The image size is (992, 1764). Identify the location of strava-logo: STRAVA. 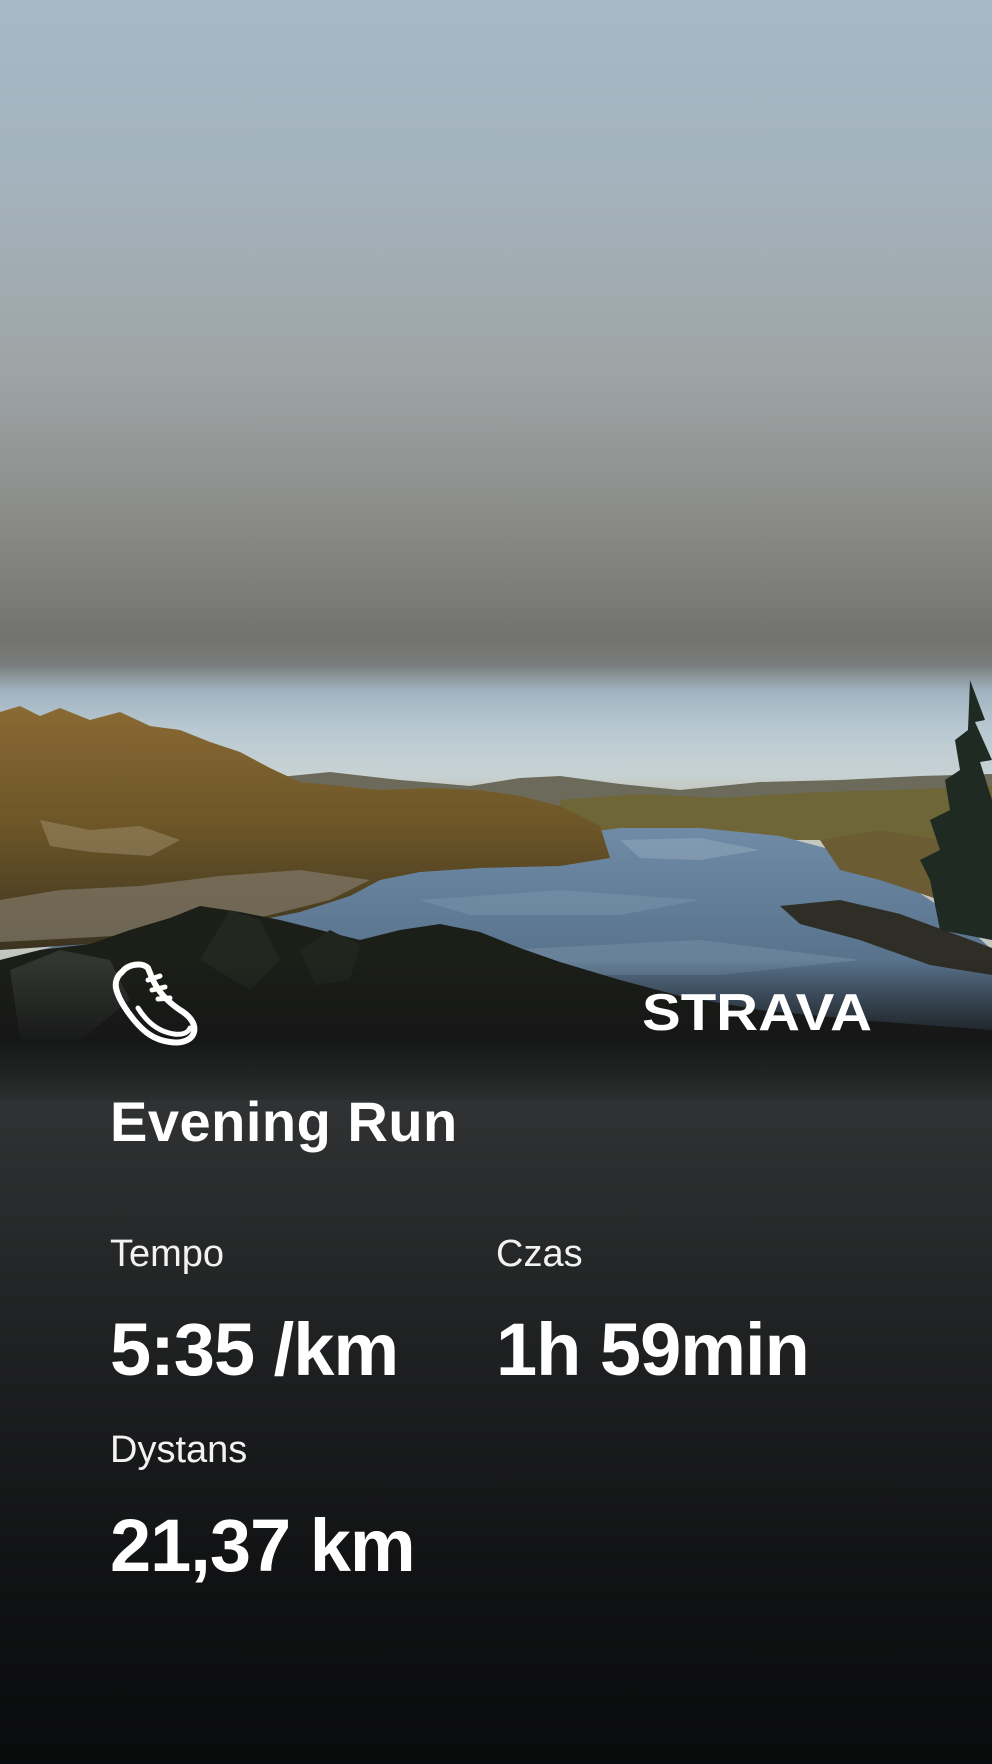
(757, 1010).